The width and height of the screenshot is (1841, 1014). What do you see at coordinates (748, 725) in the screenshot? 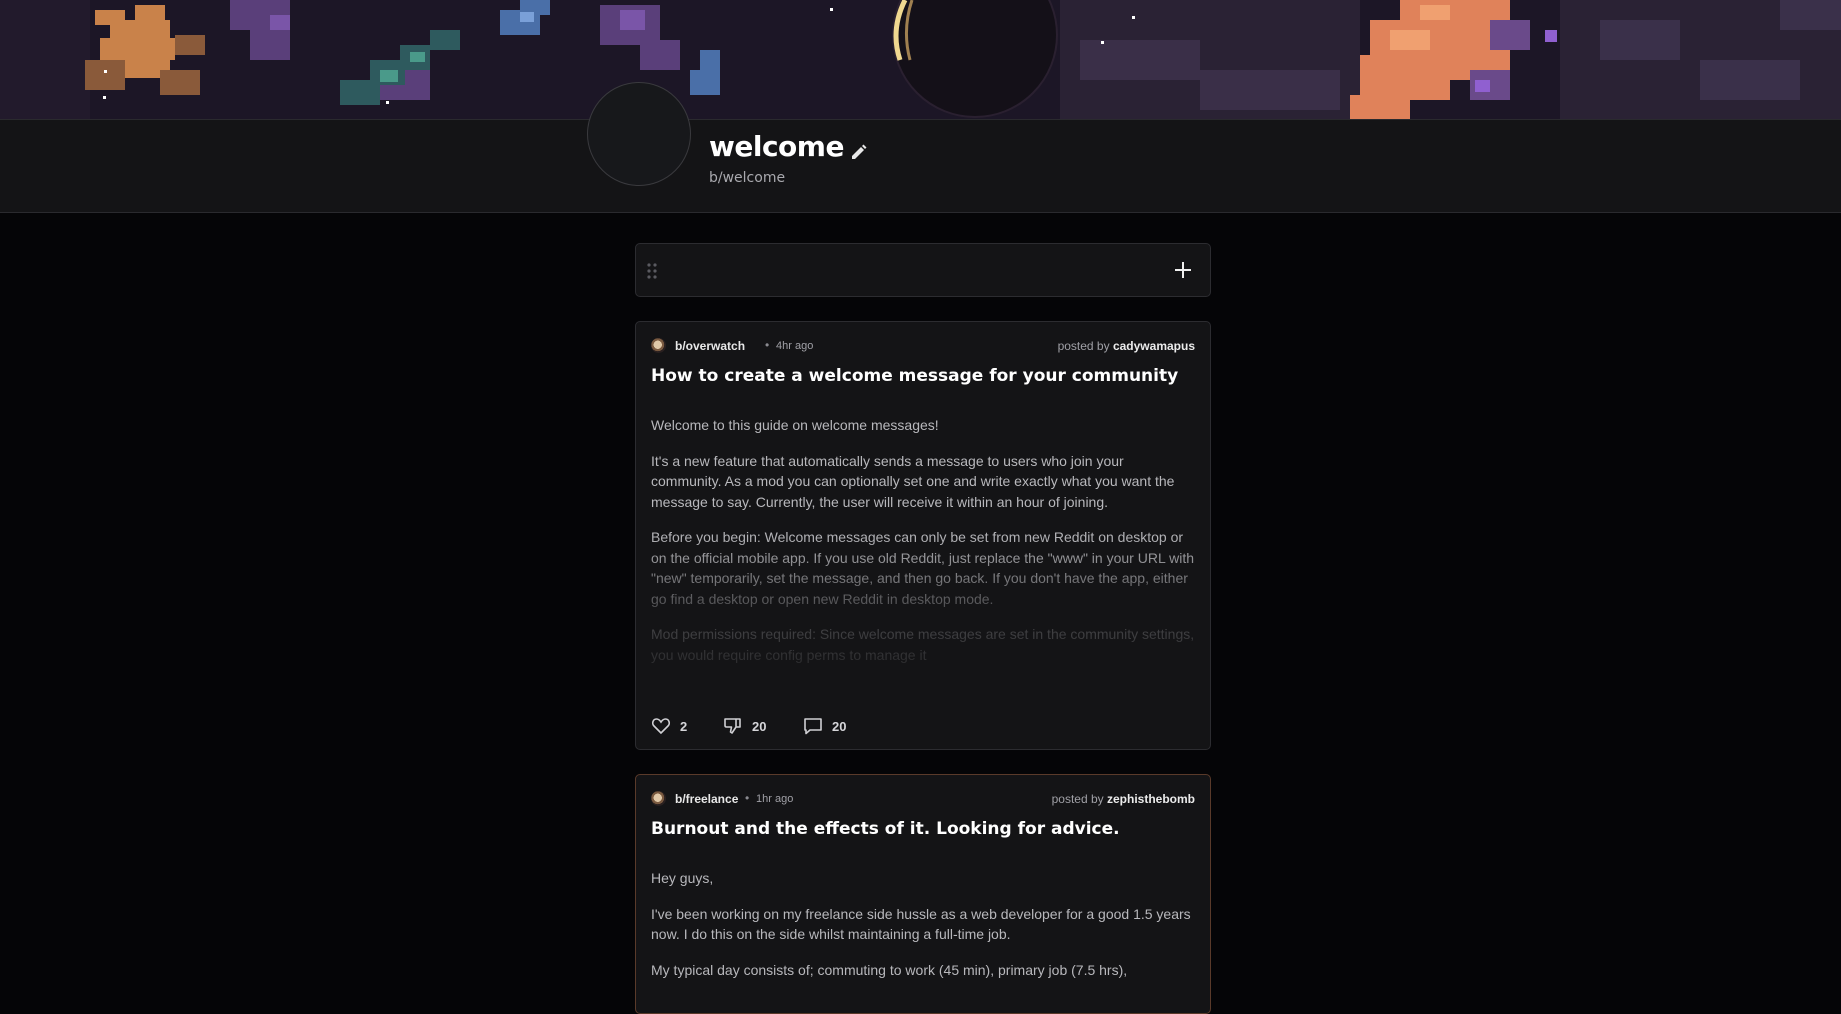
I see `dislike-button: 20` at bounding box center [748, 725].